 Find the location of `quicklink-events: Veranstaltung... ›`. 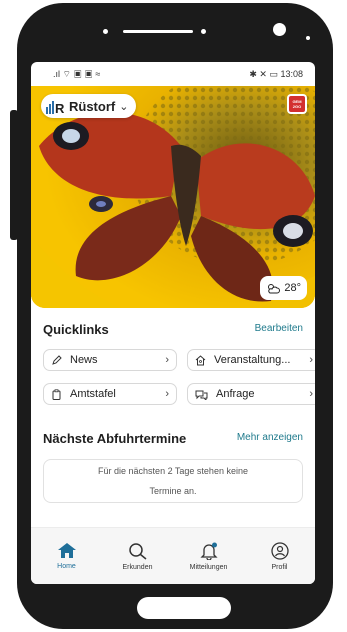

quicklink-events: Veranstaltung... › is located at coordinates (251, 360).